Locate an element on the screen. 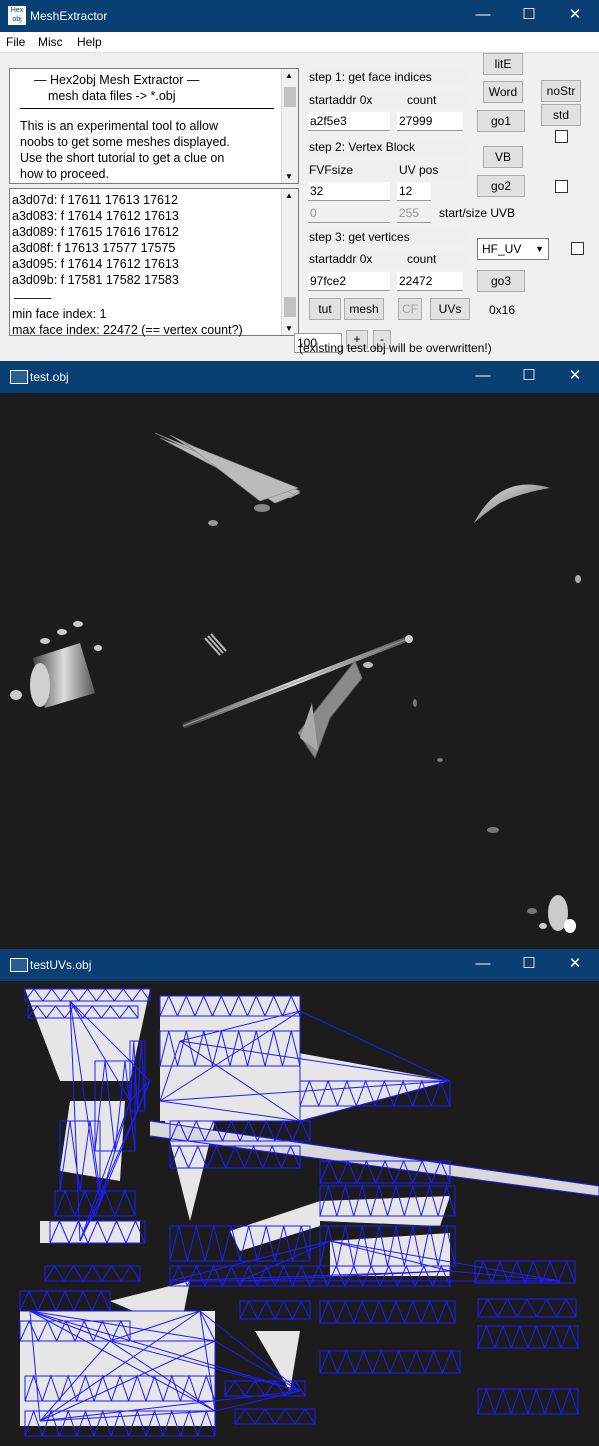 The height and width of the screenshot is (1446, 599). step1-startaddr-input: a2f5e3 is located at coordinates (349, 121).